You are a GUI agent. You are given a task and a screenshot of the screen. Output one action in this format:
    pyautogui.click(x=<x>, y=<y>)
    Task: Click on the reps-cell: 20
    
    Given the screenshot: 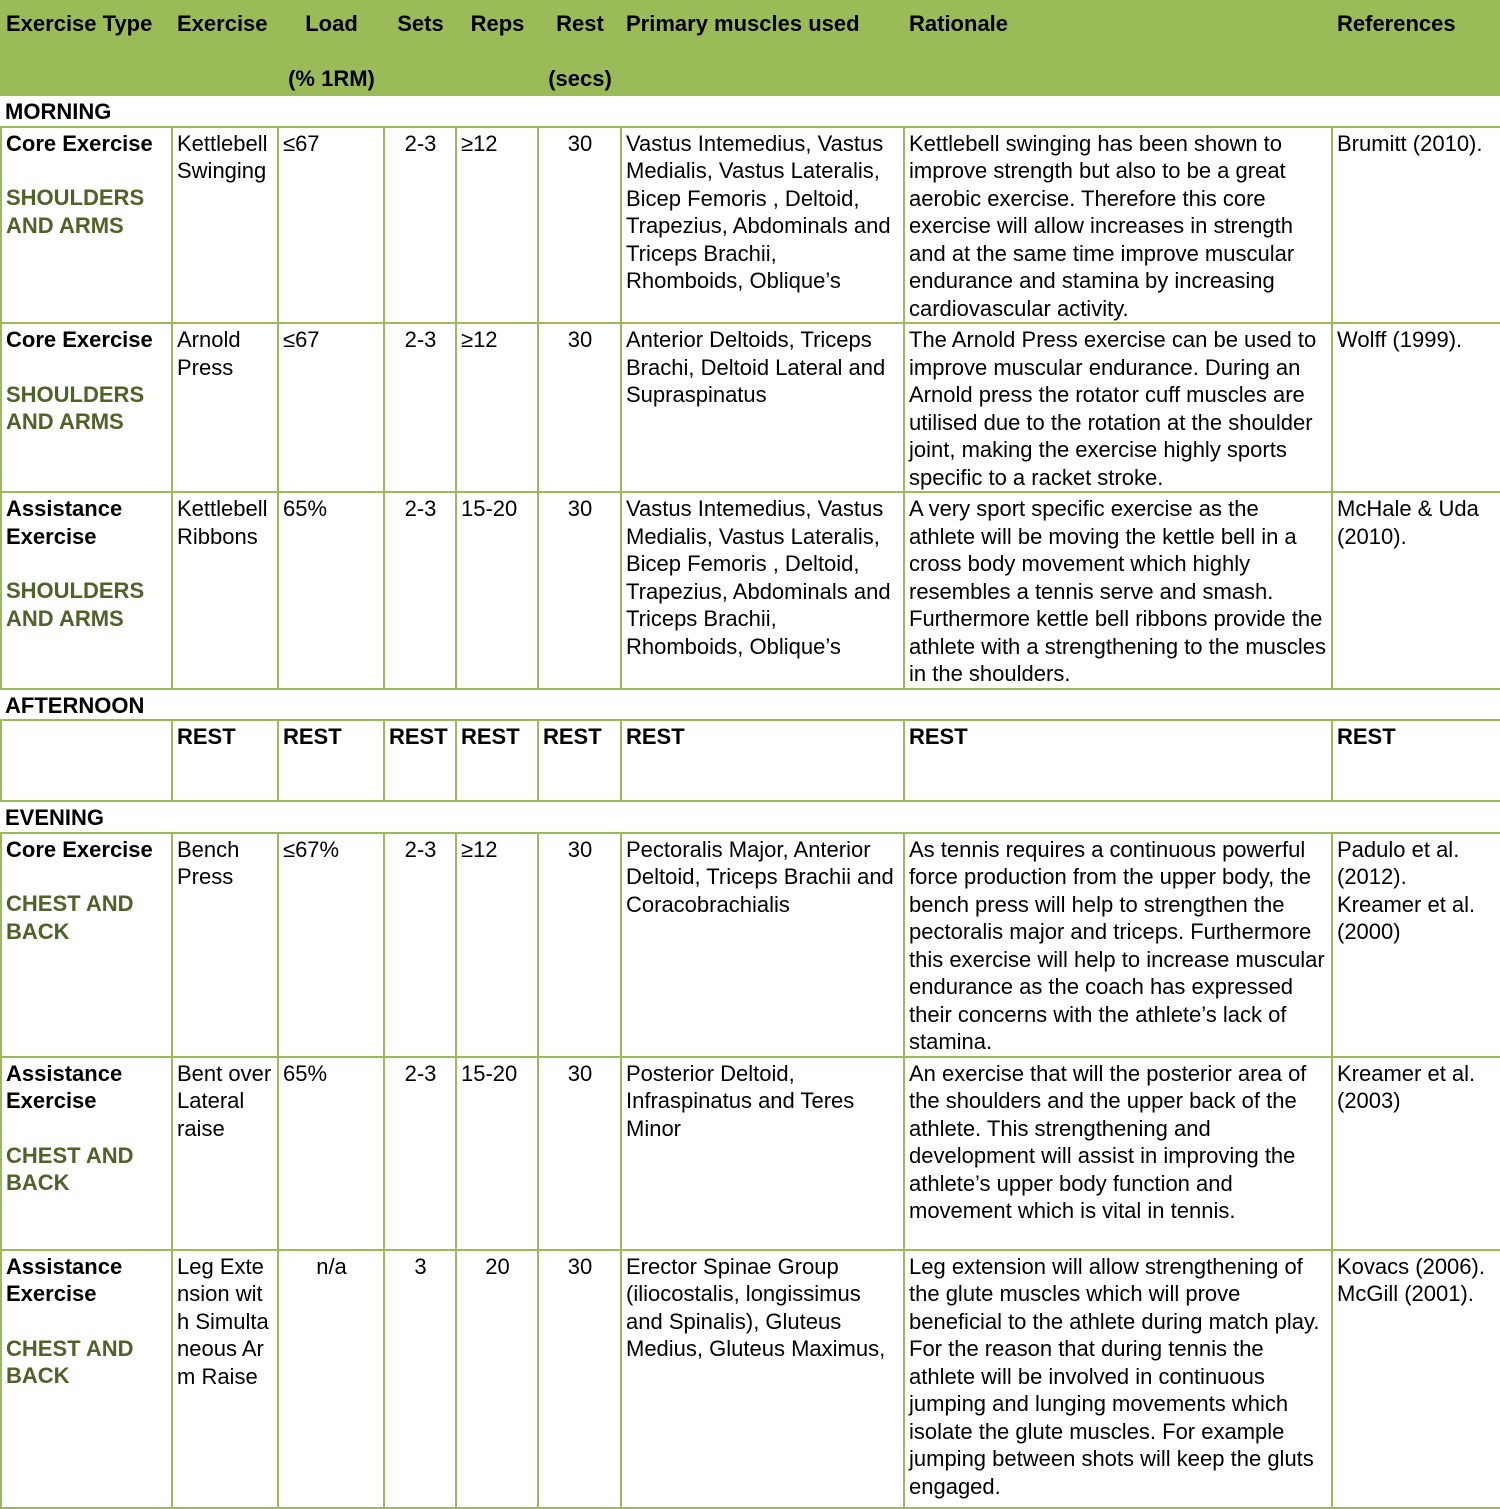 What is the action you would take?
    pyautogui.click(x=497, y=1378)
    